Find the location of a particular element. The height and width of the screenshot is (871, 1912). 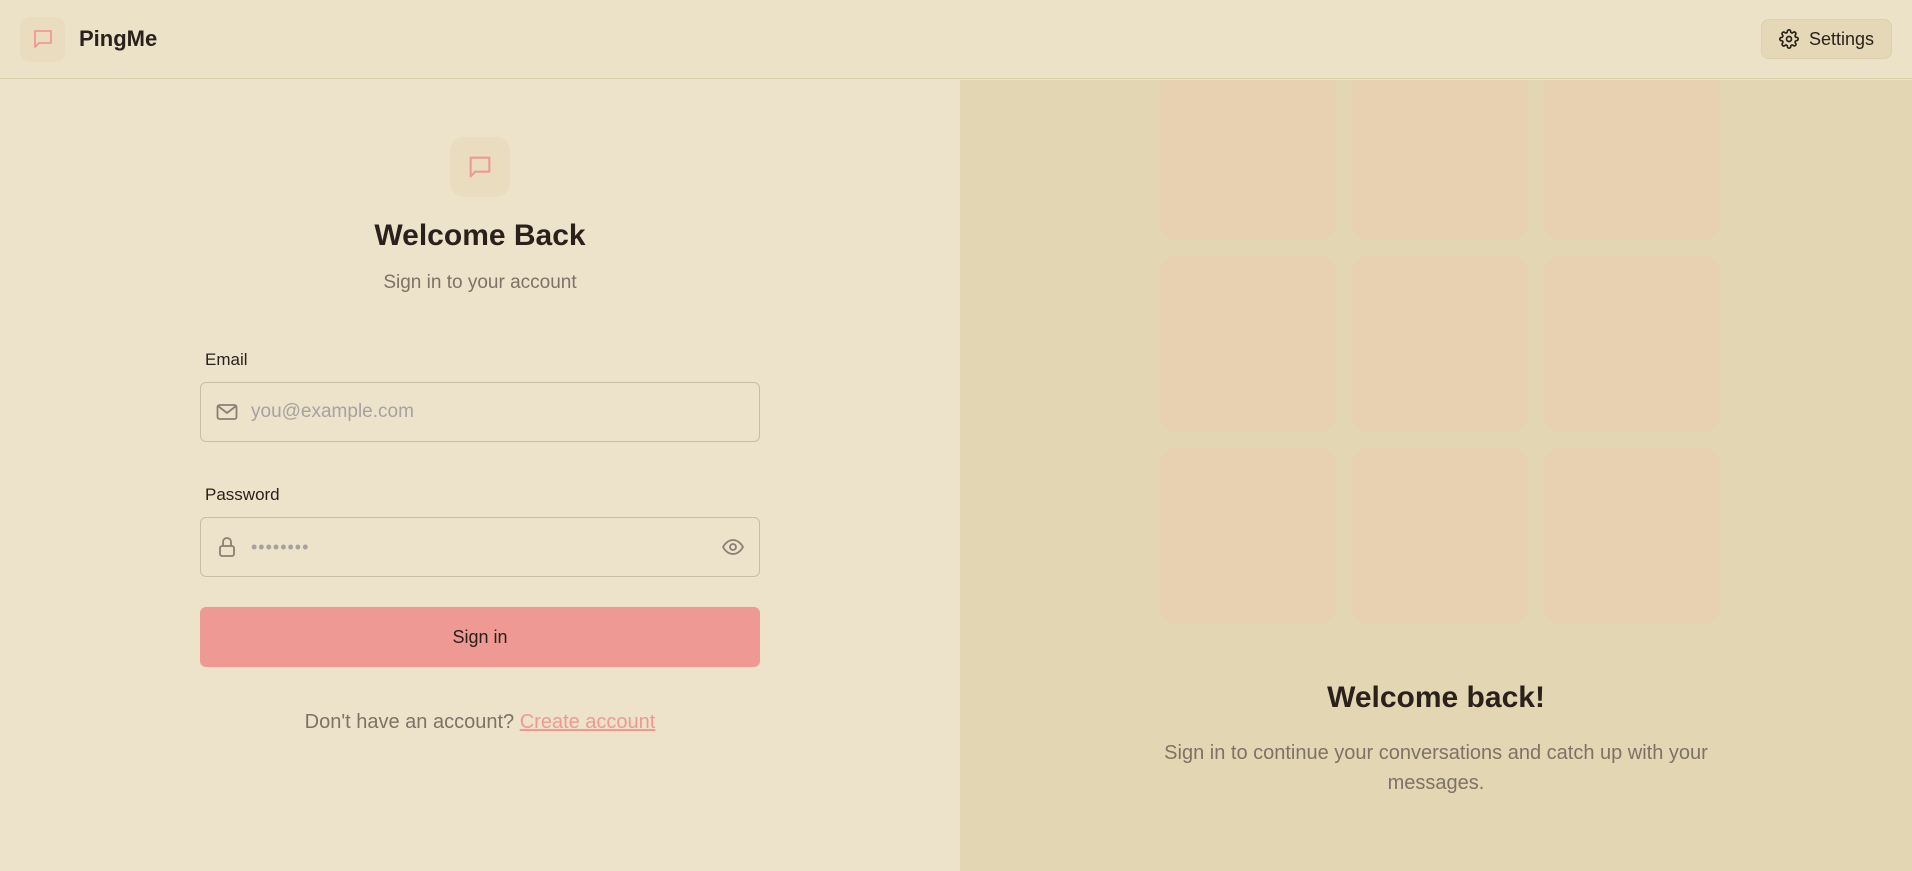

settings-label: Settings is located at coordinates (1841, 38).